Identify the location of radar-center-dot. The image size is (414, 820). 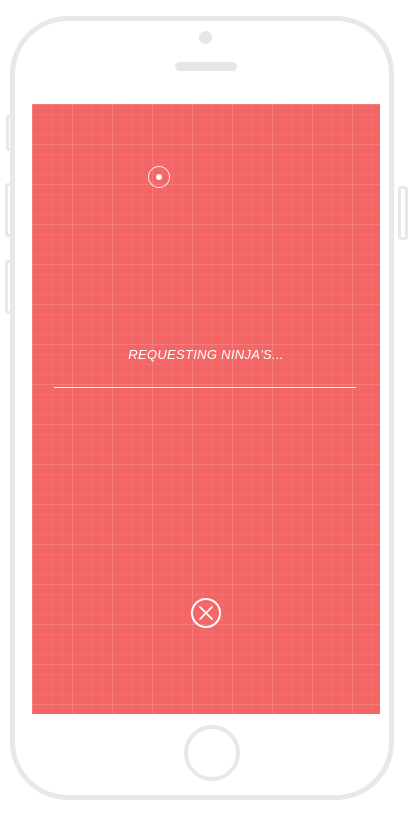
(159, 177).